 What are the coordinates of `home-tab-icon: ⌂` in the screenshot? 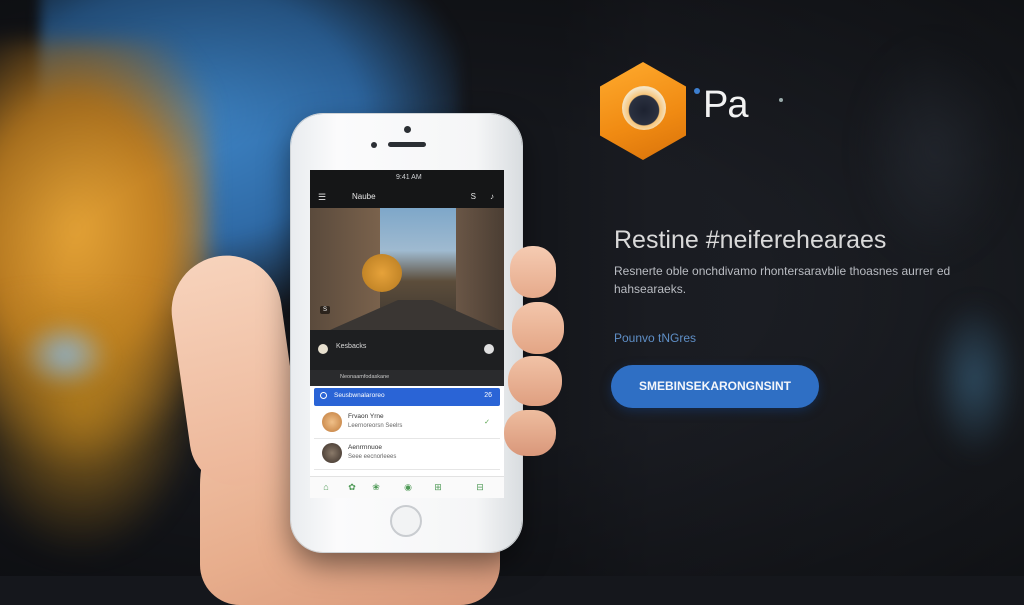 It's located at (326, 487).